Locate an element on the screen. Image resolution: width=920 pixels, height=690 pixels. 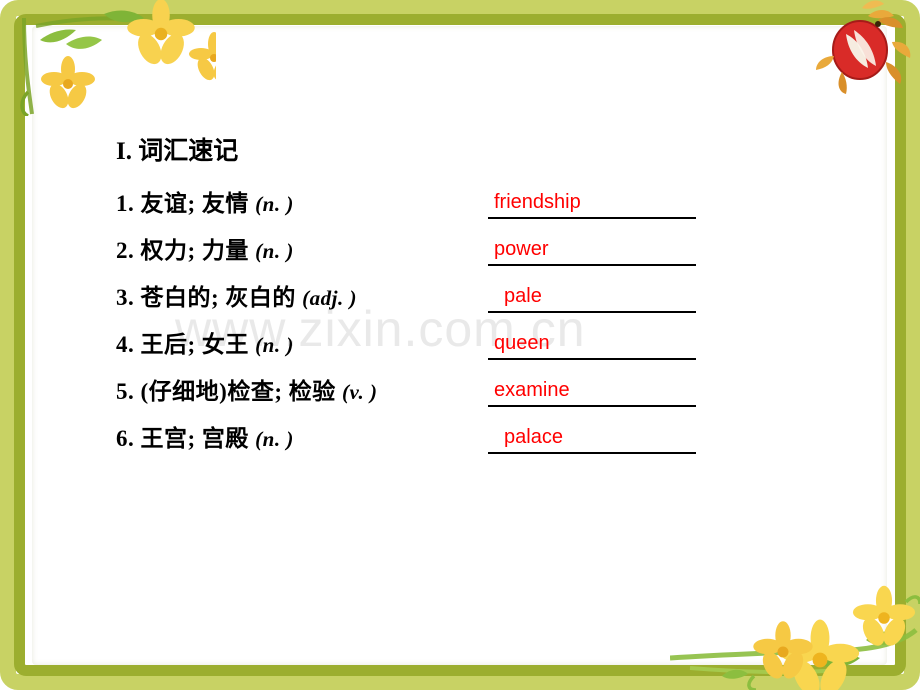
vocab-row: 5. (仔细地)检查; 检验 (v. ) examine is located at coordinates (416, 392).